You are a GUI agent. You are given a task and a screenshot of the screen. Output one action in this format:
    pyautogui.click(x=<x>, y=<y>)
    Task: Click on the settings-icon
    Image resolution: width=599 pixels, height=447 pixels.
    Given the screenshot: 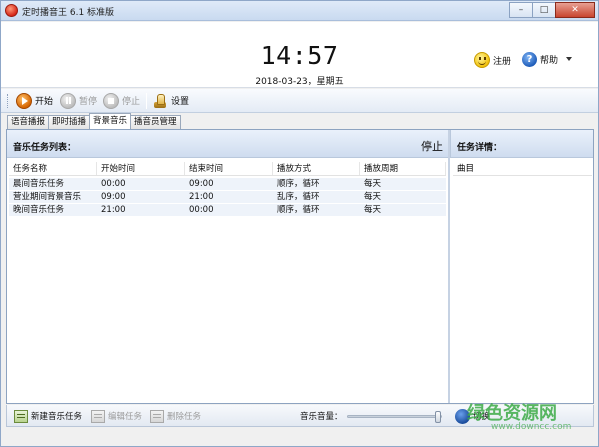 What is the action you would take?
    pyautogui.click(x=160, y=101)
    